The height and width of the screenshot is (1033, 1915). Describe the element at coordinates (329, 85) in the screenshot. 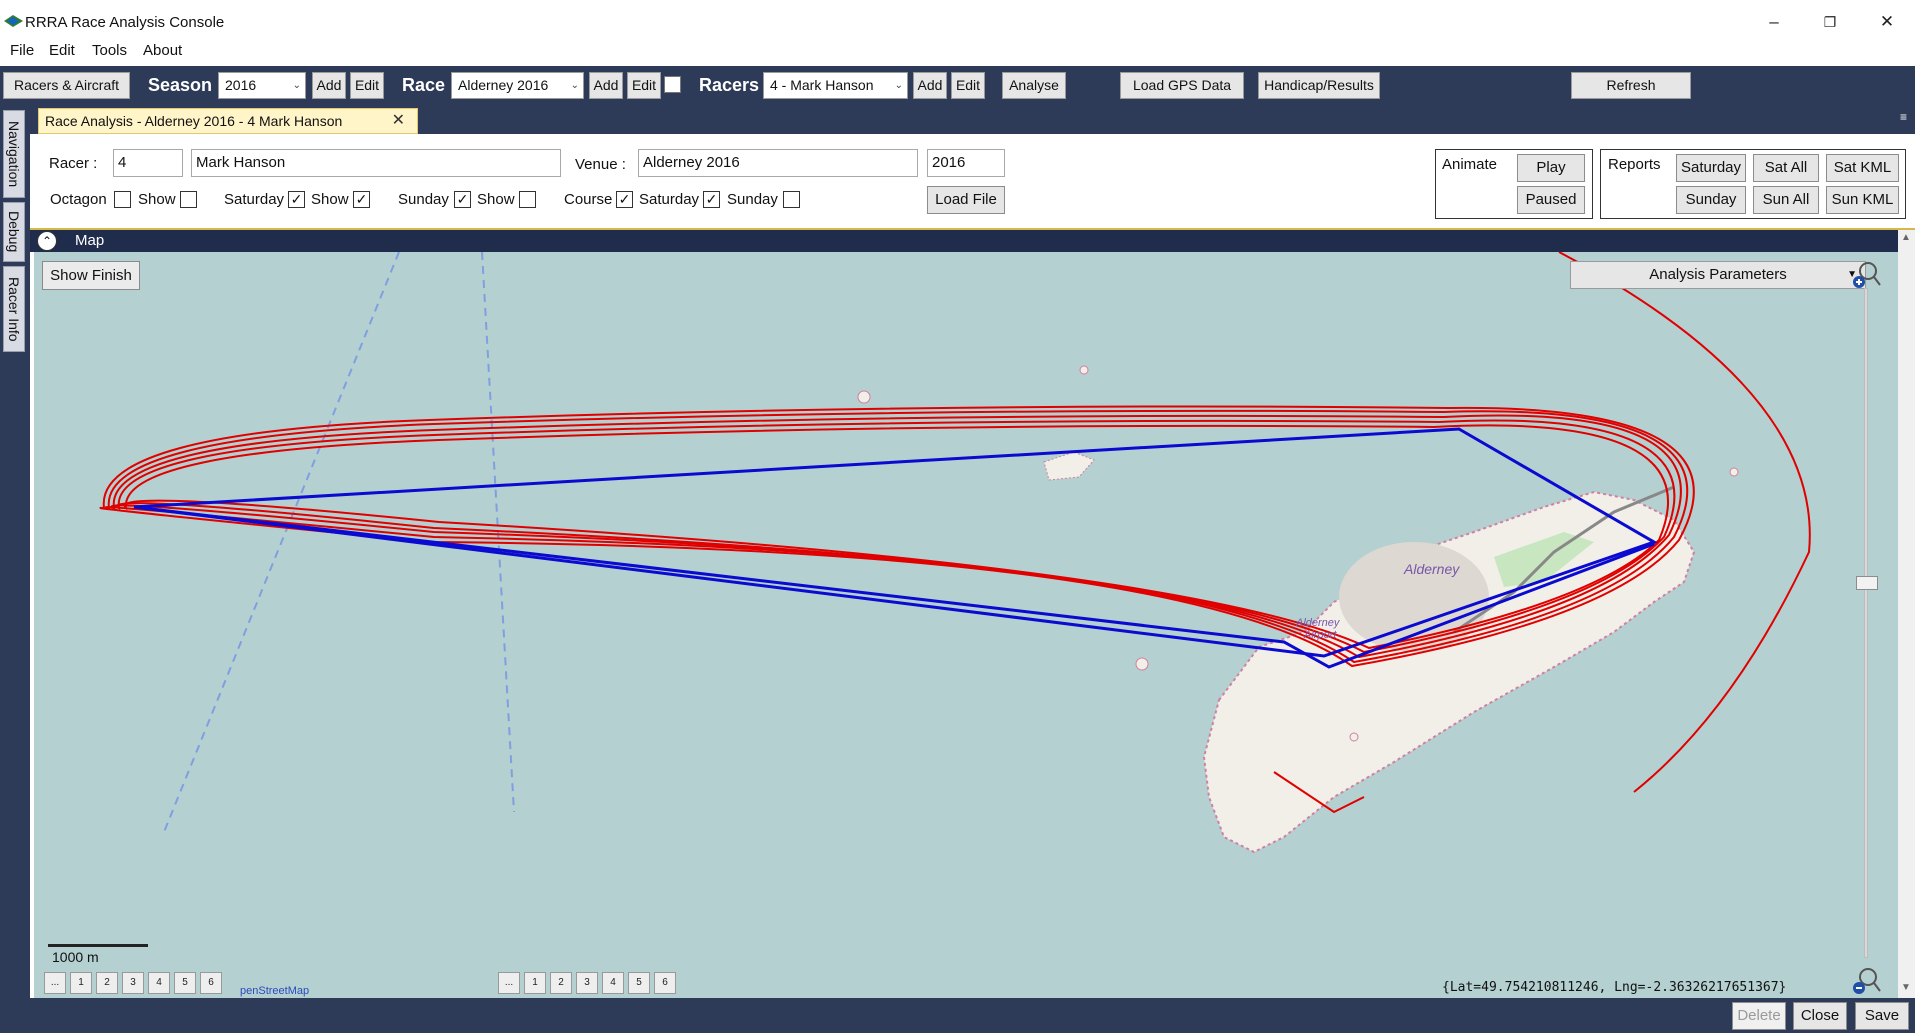

I see `season-add-button: Add` at that location.